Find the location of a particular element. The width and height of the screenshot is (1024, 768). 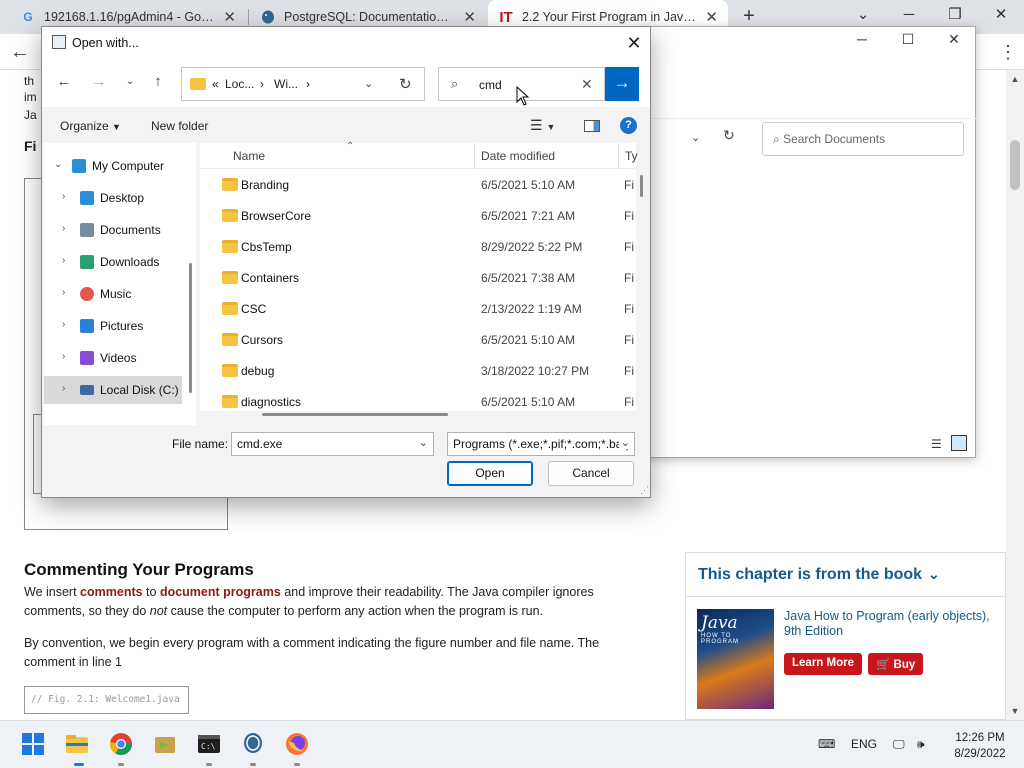

file-row: Branding 6/5/2021 5:10 AM Fi is located at coordinates (418, 184).